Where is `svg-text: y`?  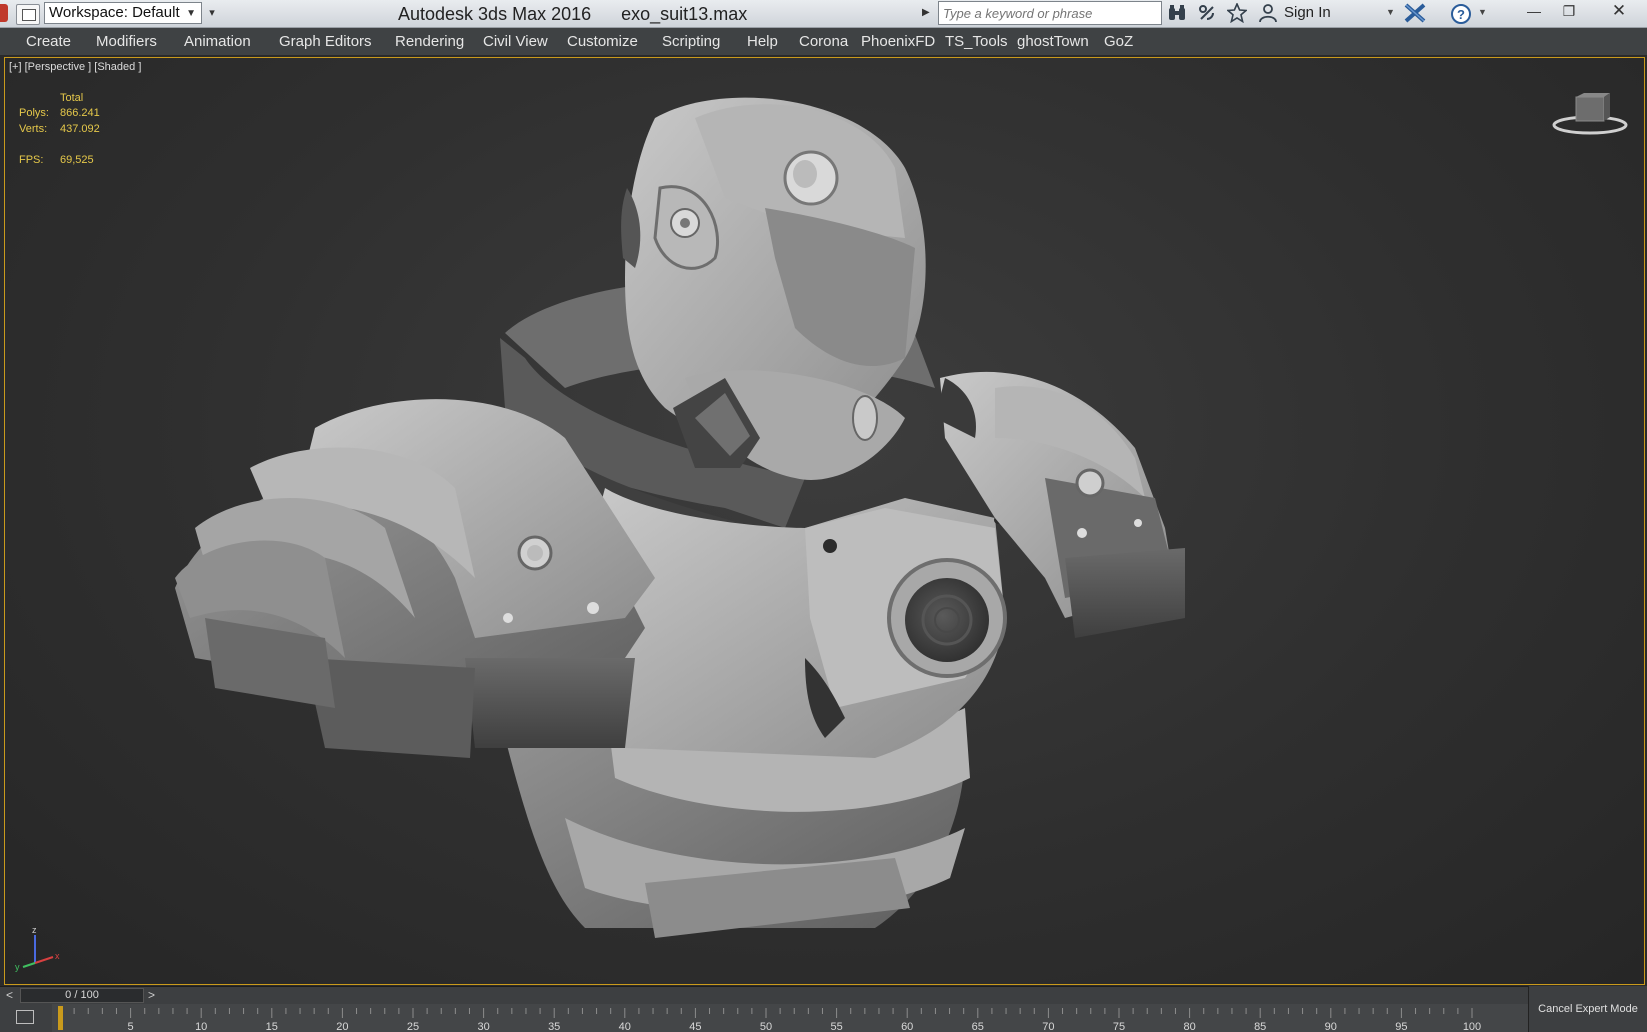
svg-text: y is located at coordinates (17, 967).